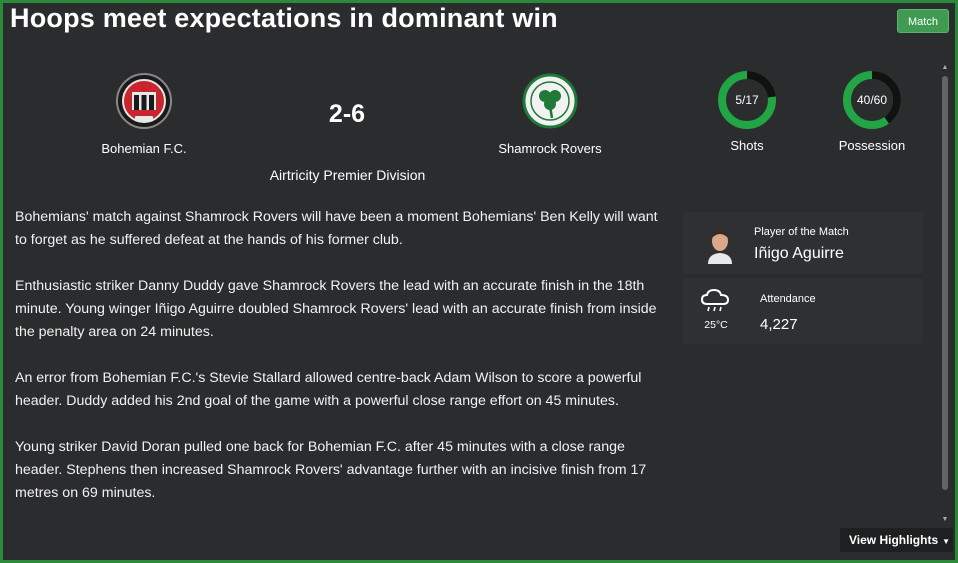 This screenshot has height=563, width=958. I want to click on player-photo-icon, so click(720, 245).